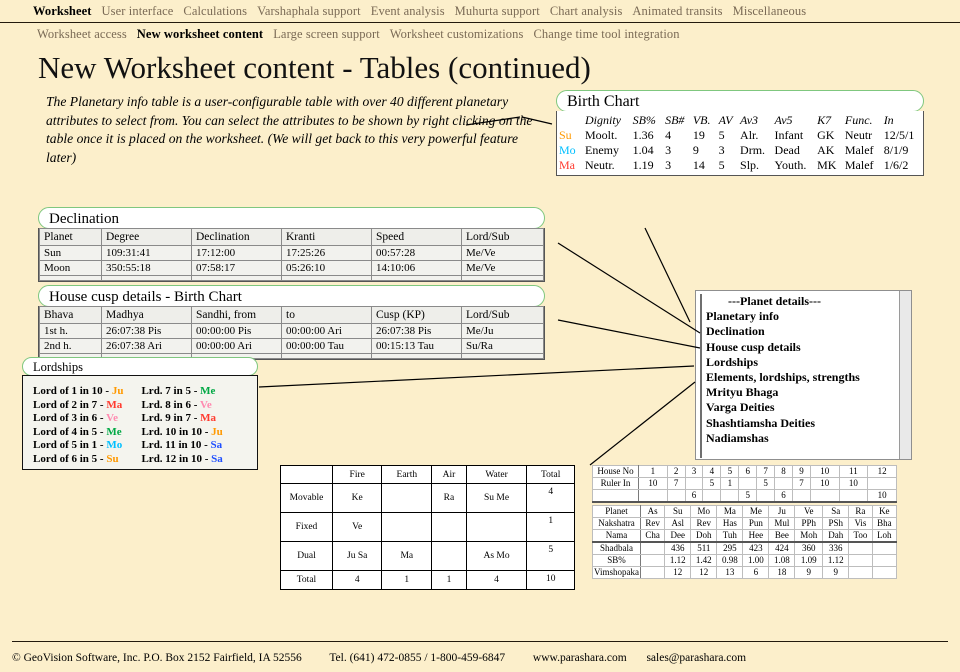  What do you see at coordinates (449, 474) in the screenshot?
I see `column-header: Air` at bounding box center [449, 474].